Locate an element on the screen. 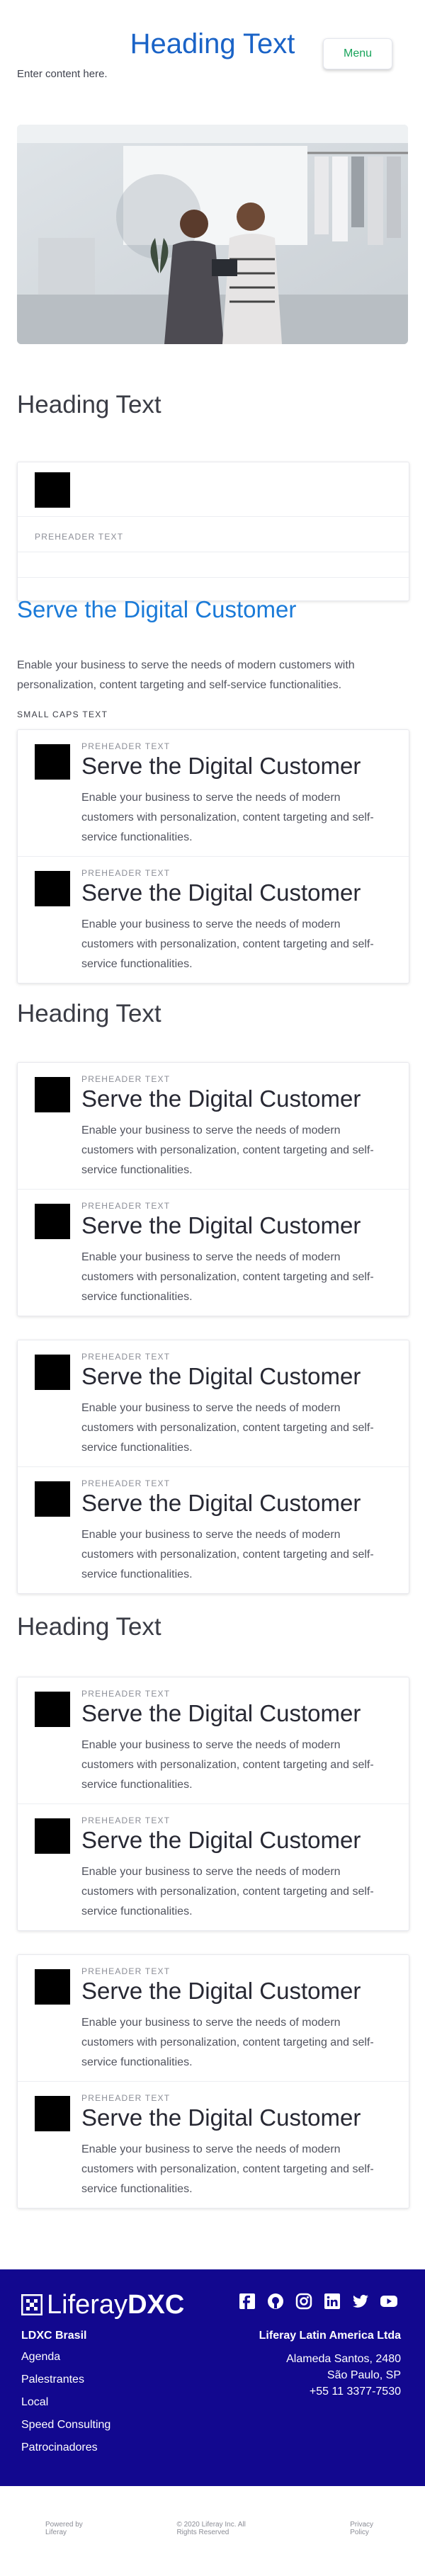  header-subtitle: Enter content here. is located at coordinates (62, 74).